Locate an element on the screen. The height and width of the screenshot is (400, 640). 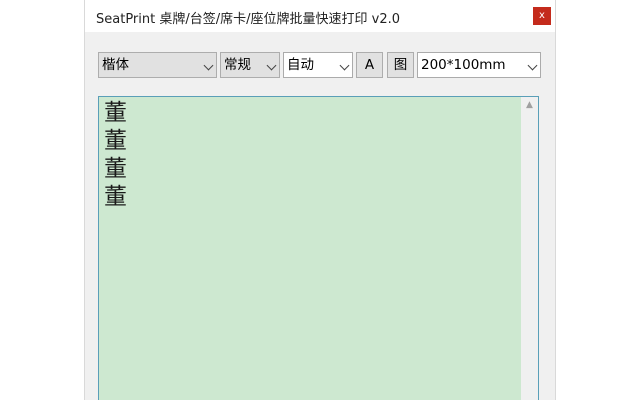
scroll-up-icon: ▲ is located at coordinates (529, 105).